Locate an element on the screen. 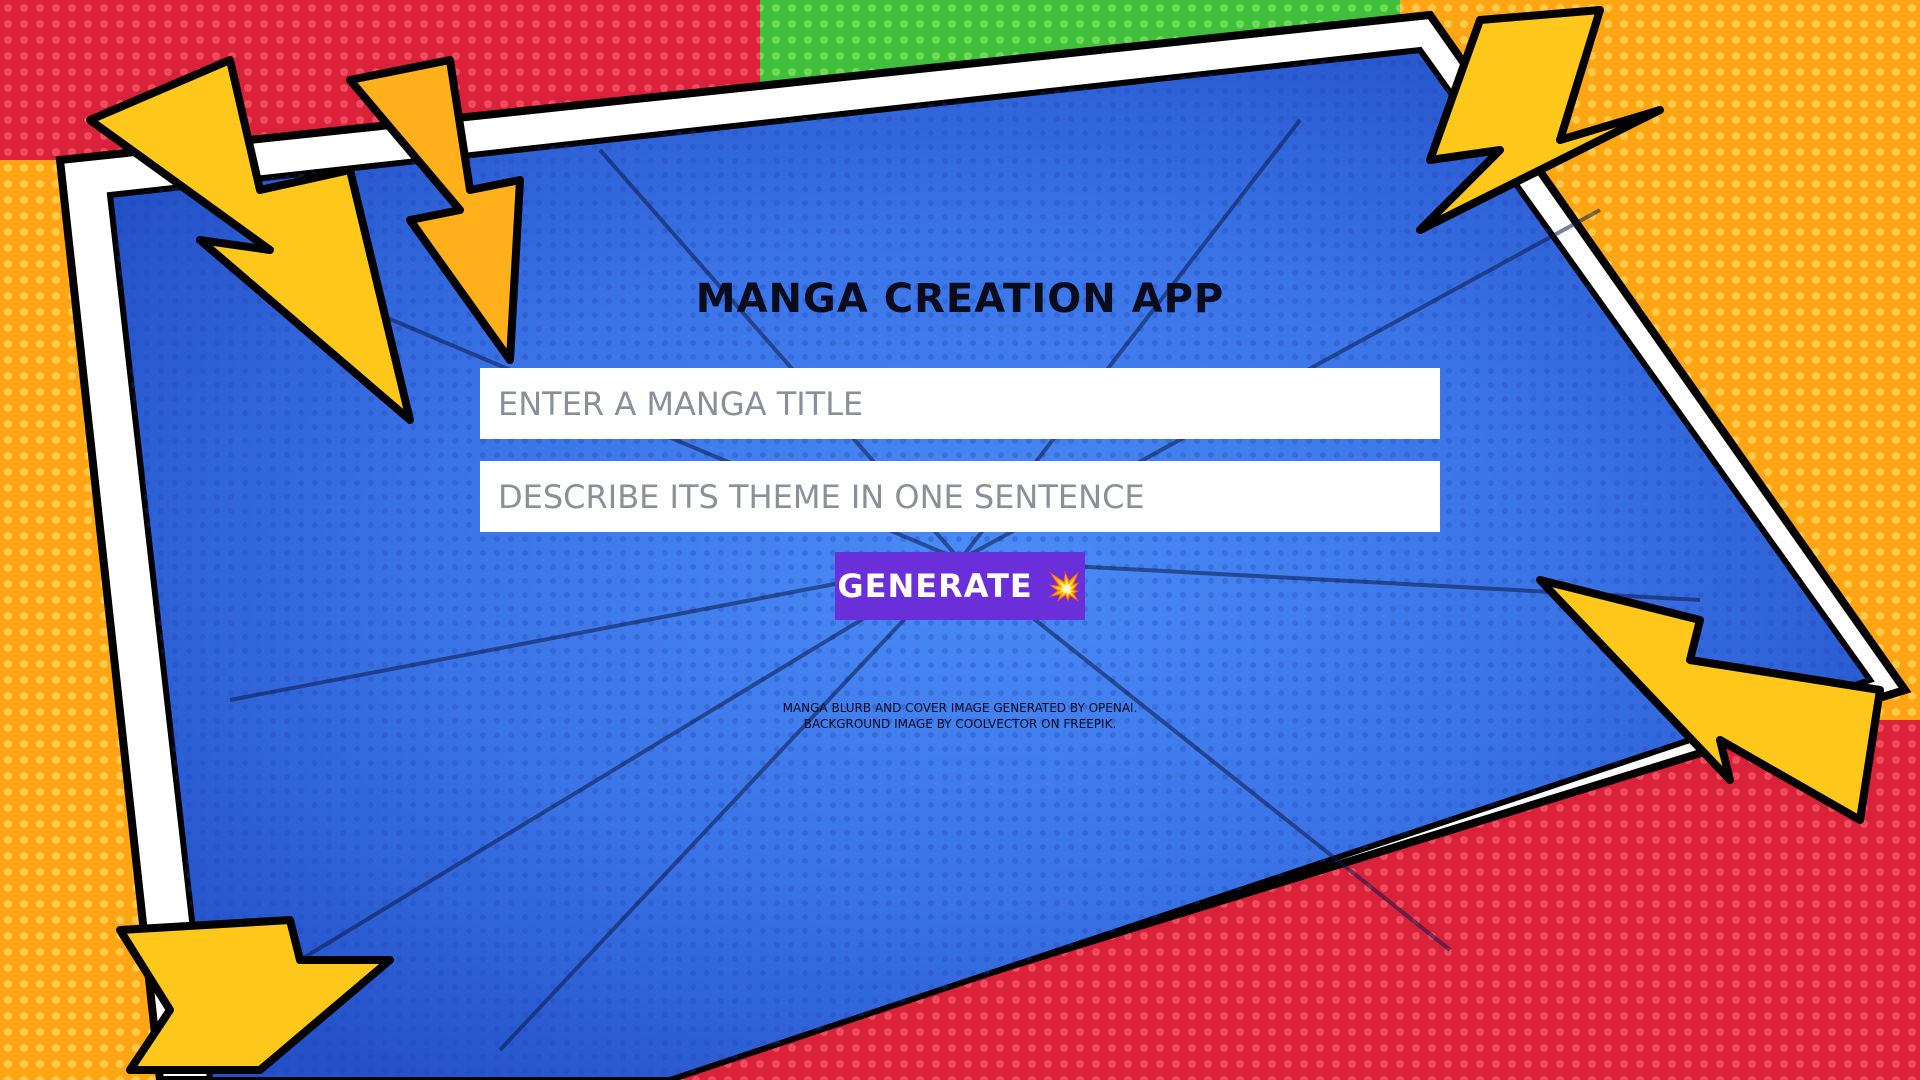 Image resolution: width=1920 pixels, height=1080 pixels. manga-title-input is located at coordinates (960, 403).